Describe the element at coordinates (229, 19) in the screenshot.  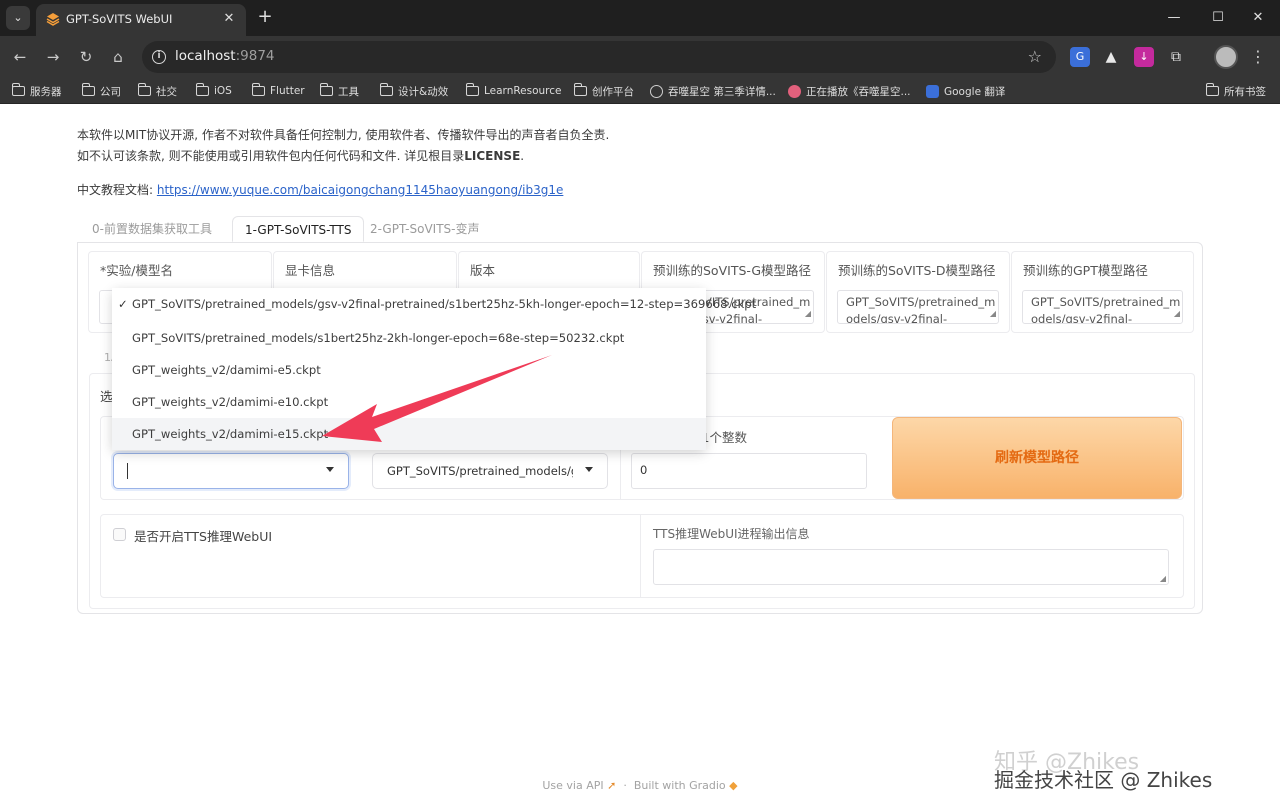
I see `tab-close-icon: ✕` at that location.